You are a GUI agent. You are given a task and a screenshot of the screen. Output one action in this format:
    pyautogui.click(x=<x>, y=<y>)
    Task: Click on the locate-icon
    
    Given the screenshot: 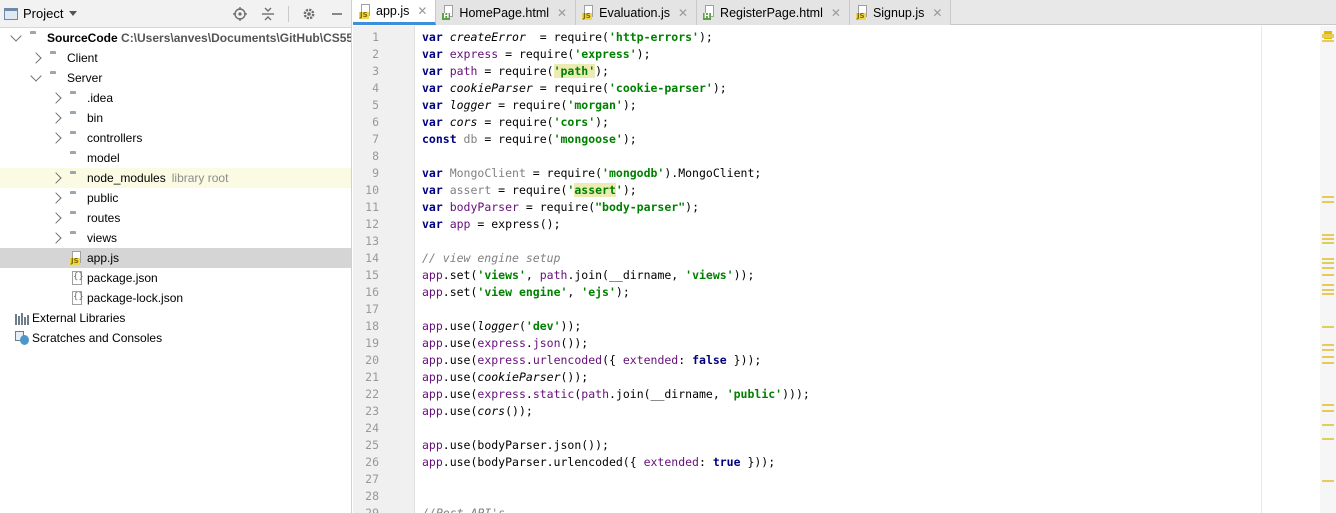 What is the action you would take?
    pyautogui.click(x=240, y=14)
    